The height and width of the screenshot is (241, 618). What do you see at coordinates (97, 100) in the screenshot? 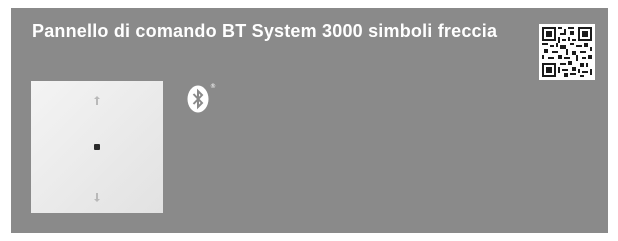
I see `arrow-up-icon` at bounding box center [97, 100].